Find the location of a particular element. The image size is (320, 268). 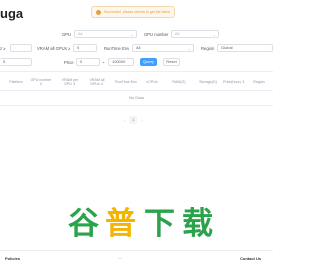

gpu-select: All ⌄ is located at coordinates (105, 34).